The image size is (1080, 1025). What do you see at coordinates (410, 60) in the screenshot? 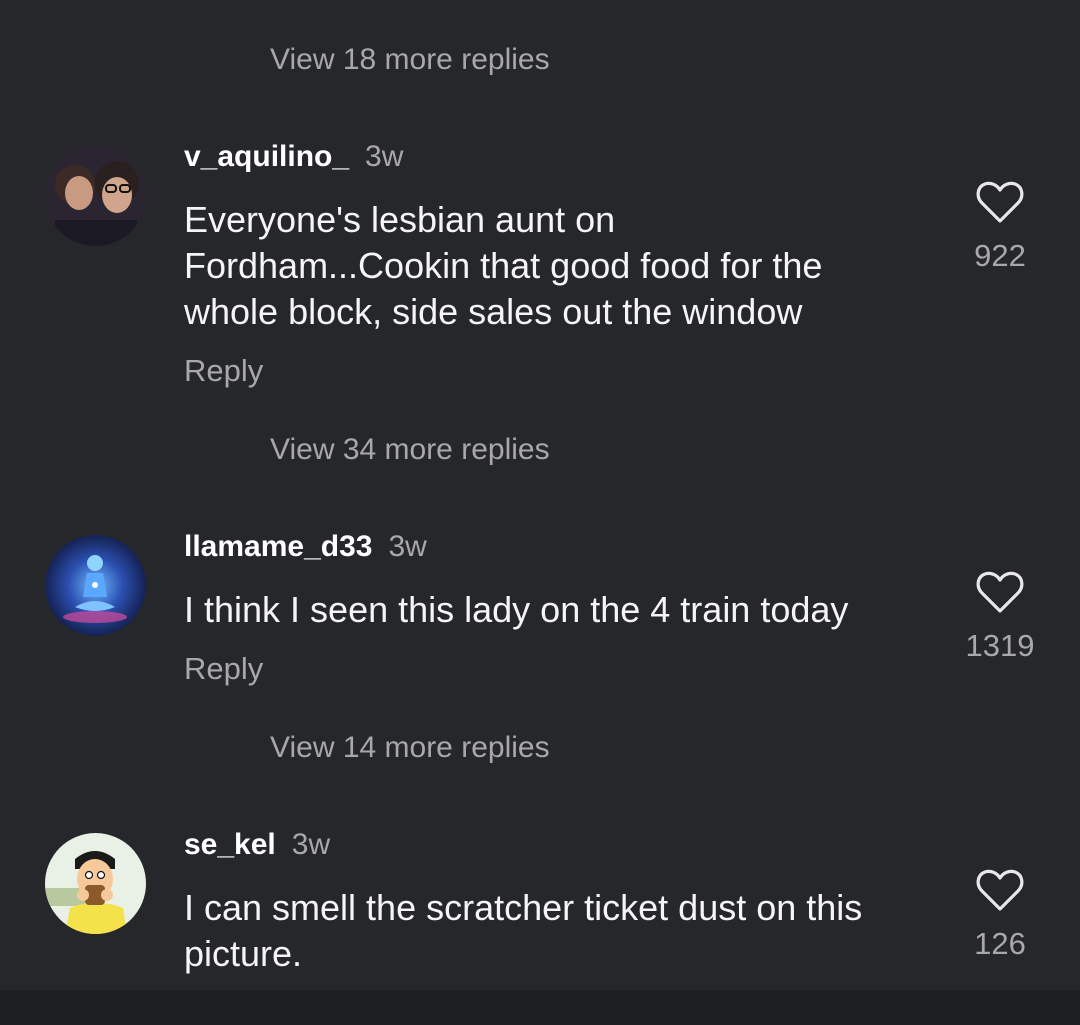
I see `view-more-replies-button: View 18 more replies` at bounding box center [410, 60].